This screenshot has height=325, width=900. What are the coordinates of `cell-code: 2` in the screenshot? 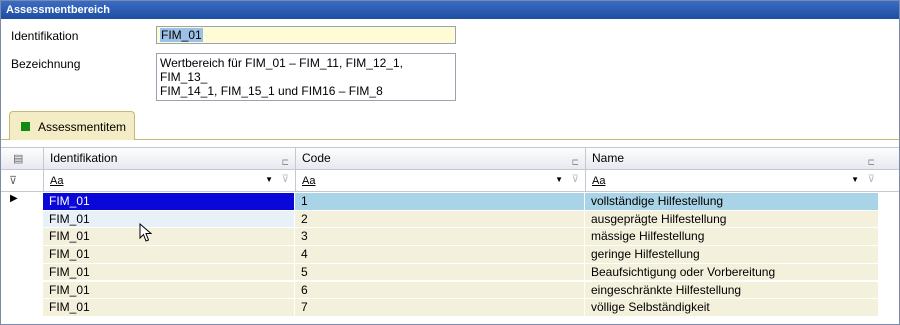 It's located at (439, 219).